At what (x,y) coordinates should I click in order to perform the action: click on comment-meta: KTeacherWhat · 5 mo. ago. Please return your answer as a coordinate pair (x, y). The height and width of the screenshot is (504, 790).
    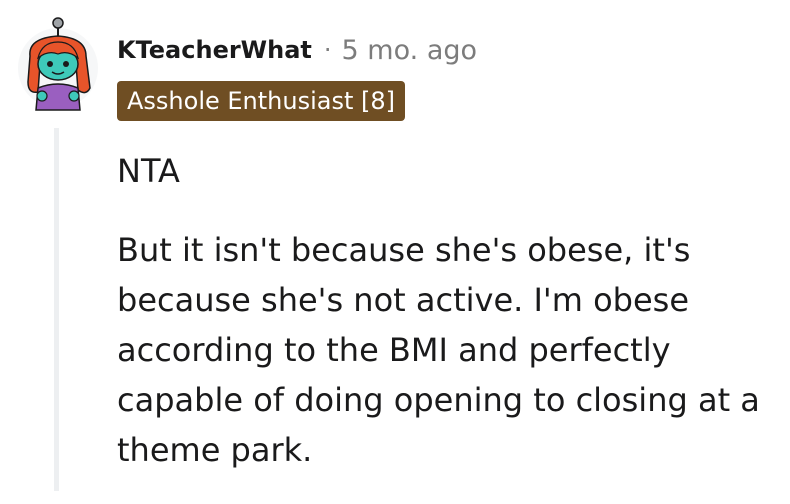
    Looking at the image, I should click on (297, 50).